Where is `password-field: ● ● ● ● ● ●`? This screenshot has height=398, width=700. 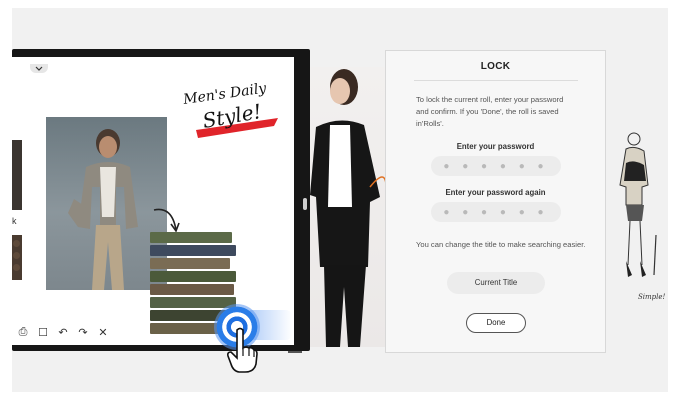 password-field: ● ● ● ● ● ● is located at coordinates (496, 166).